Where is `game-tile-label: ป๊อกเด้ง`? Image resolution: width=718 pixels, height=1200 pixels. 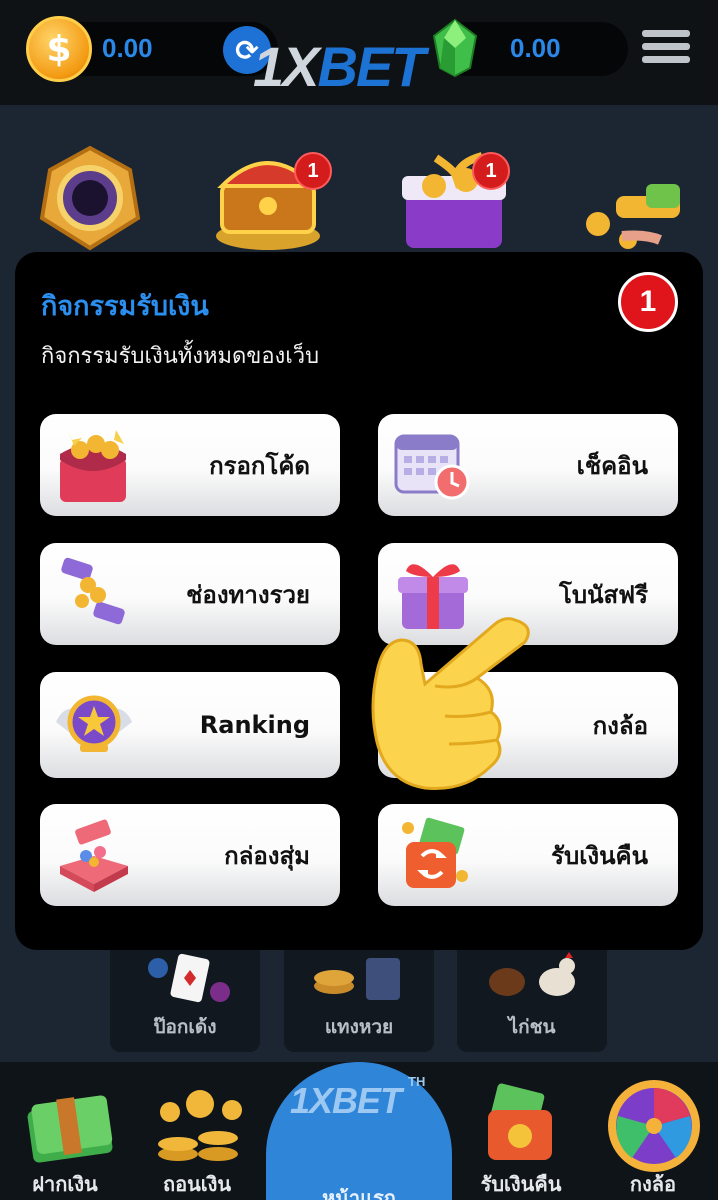 game-tile-label: ป๊อกเด้ง is located at coordinates (185, 1027).